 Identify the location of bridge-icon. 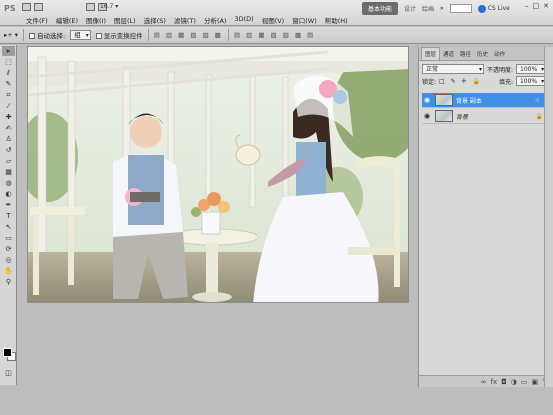
(26, 7).